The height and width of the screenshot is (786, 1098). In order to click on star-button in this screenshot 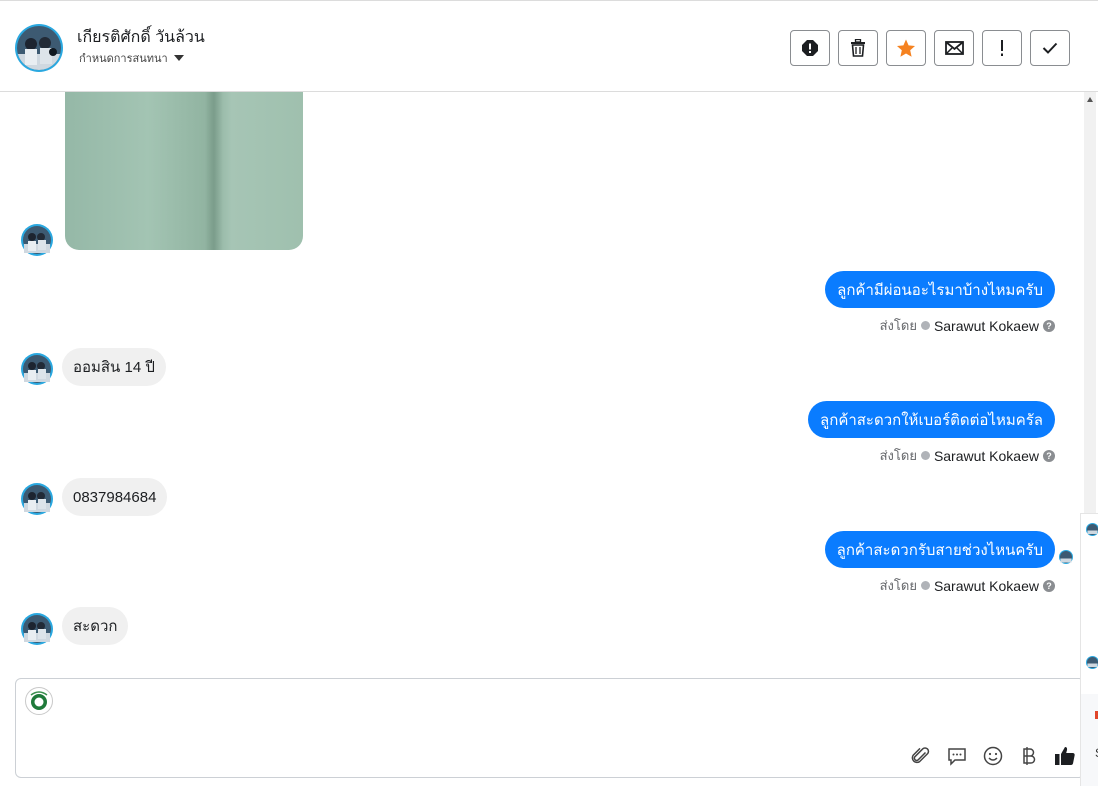, I will do `click(906, 48)`.